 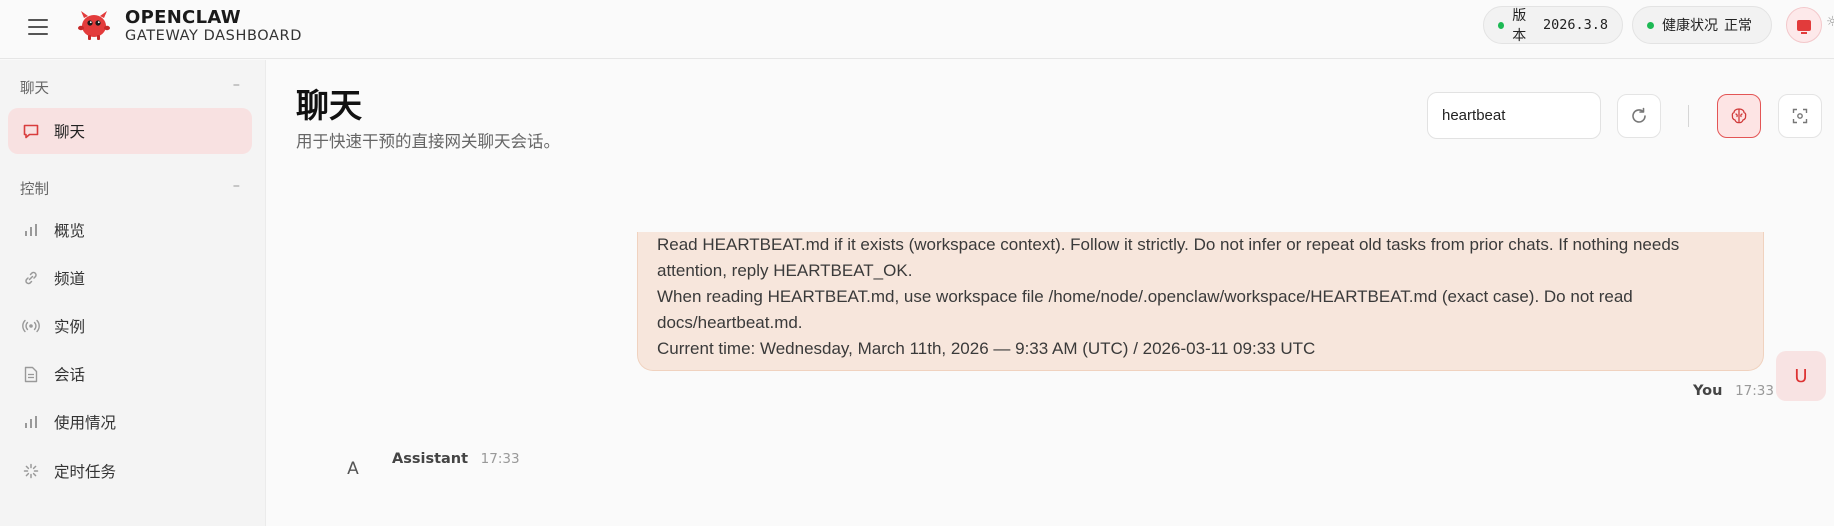 What do you see at coordinates (1708, 391) in the screenshot?
I see `sender-name: You` at bounding box center [1708, 391].